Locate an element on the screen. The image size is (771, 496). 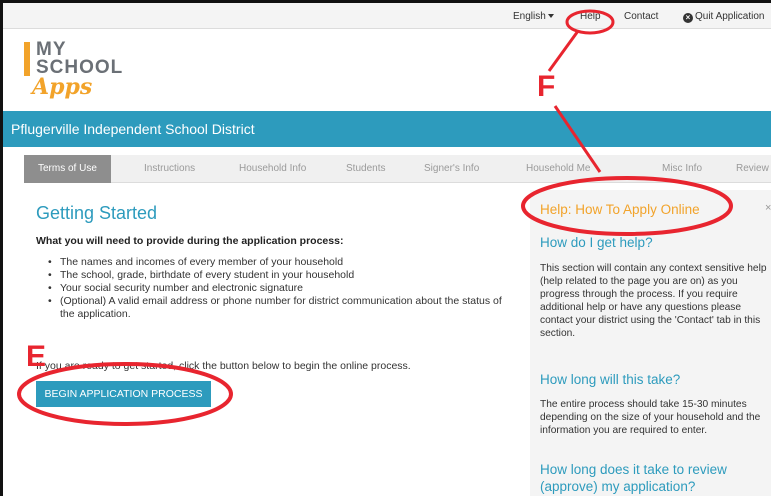
tab-review: Review is located at coordinates (752, 169).